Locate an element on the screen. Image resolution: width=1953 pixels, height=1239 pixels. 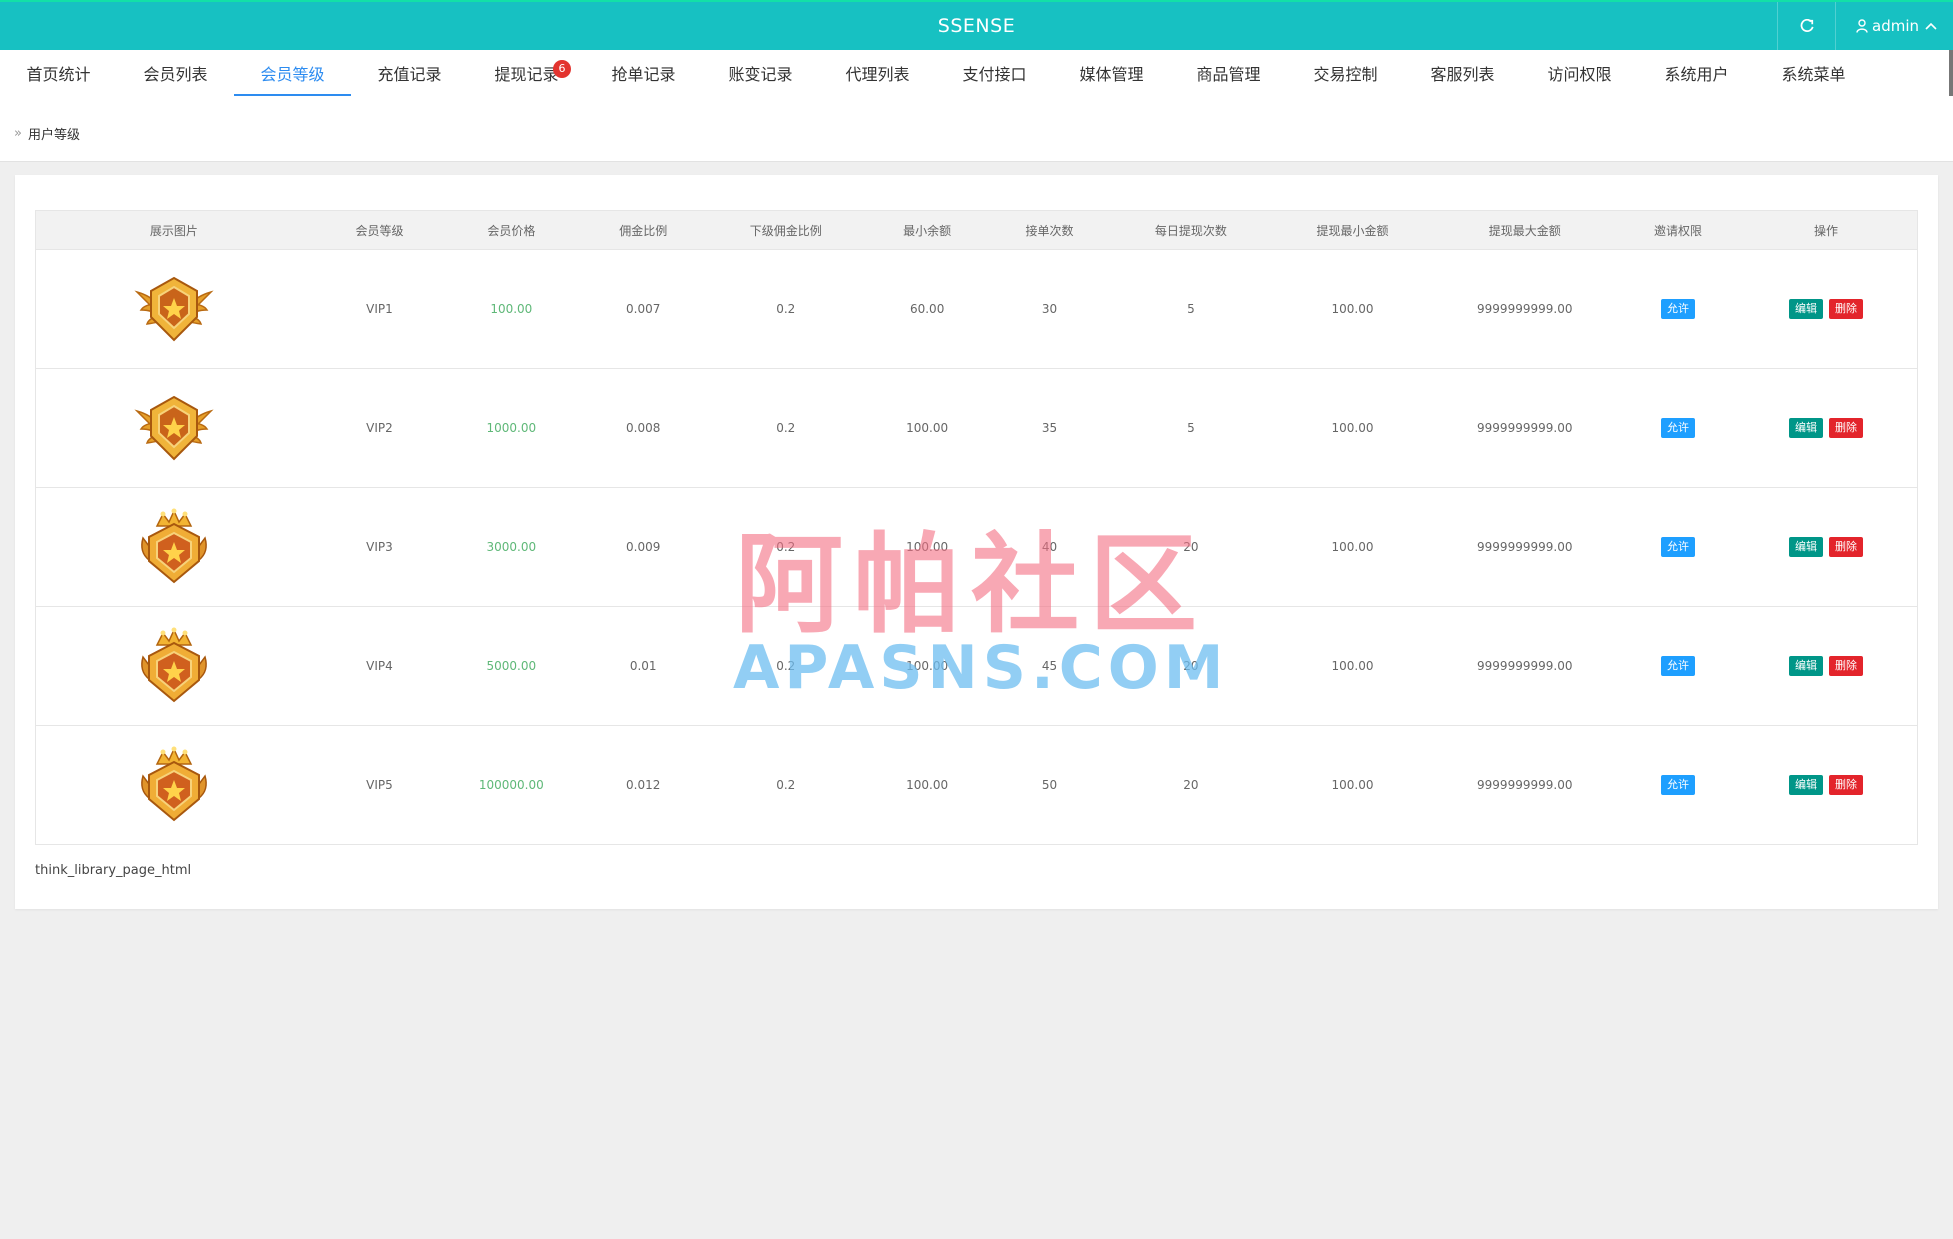
nav-tab-label: 提现记录 is located at coordinates (526, 74).